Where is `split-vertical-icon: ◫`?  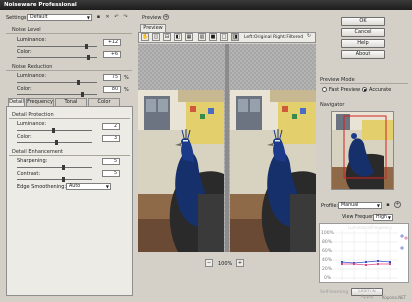 split-vertical-icon: ◫ is located at coordinates (156, 37).